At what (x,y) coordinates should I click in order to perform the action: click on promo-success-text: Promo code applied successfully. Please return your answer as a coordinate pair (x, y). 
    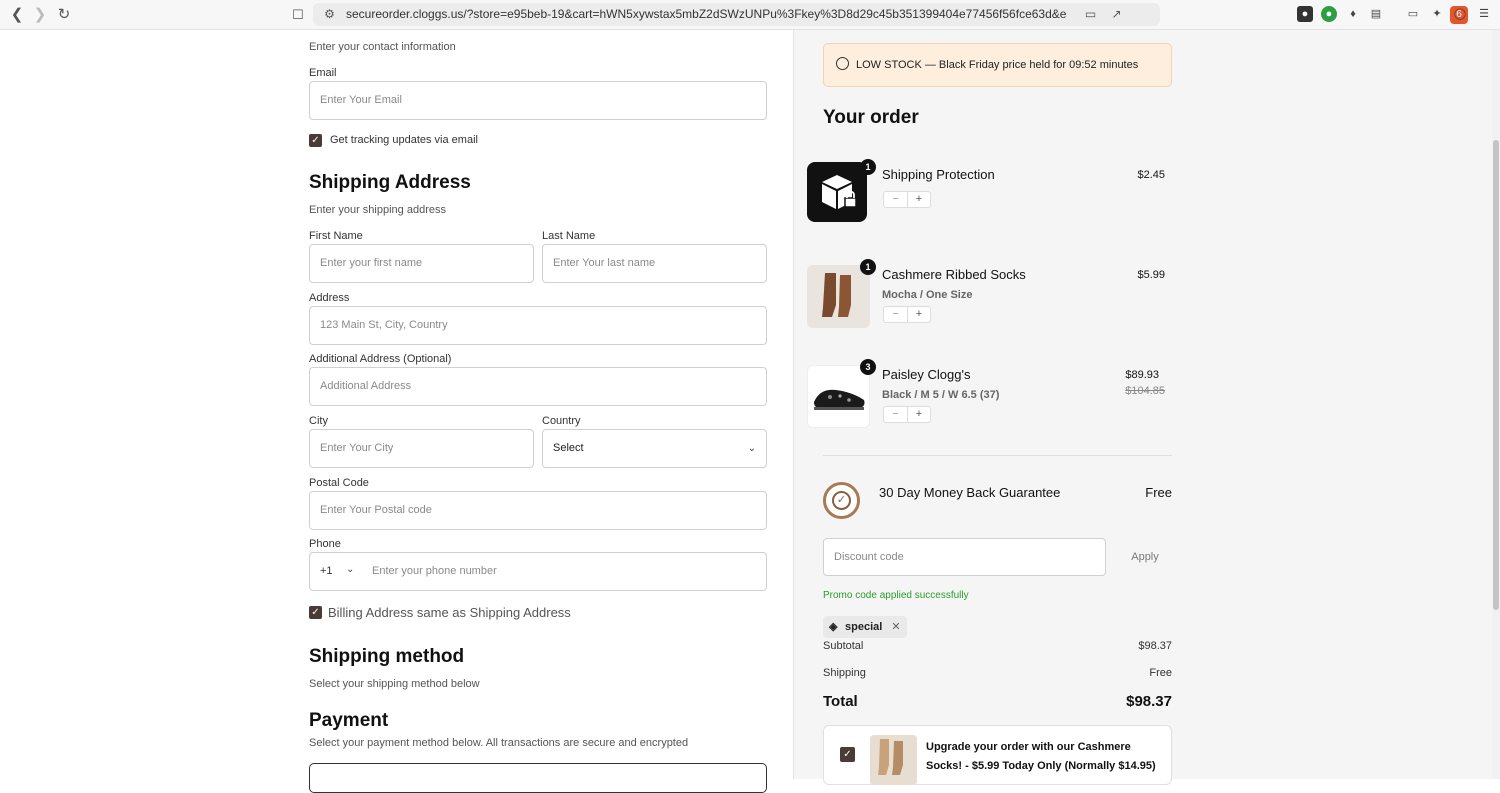
    Looking at the image, I should click on (896, 595).